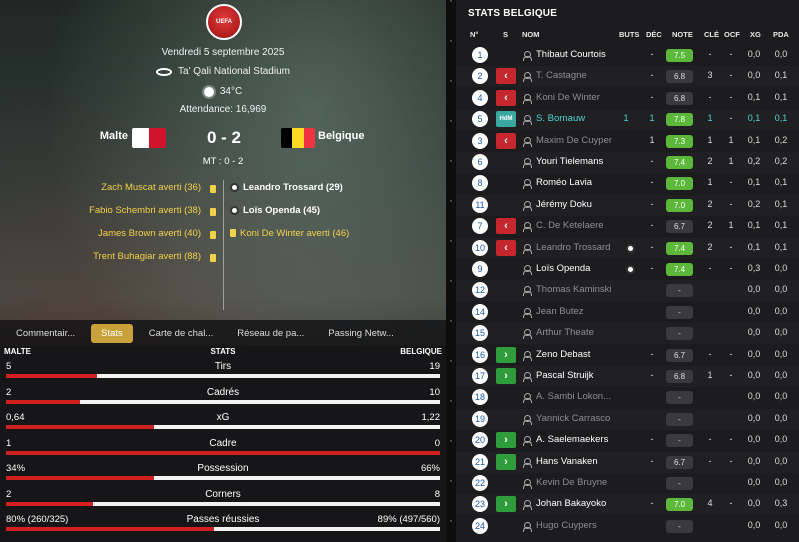 This screenshot has width=799, height=542. What do you see at coordinates (711, 34) in the screenshot?
I see `col-cle: CLÉ` at bounding box center [711, 34].